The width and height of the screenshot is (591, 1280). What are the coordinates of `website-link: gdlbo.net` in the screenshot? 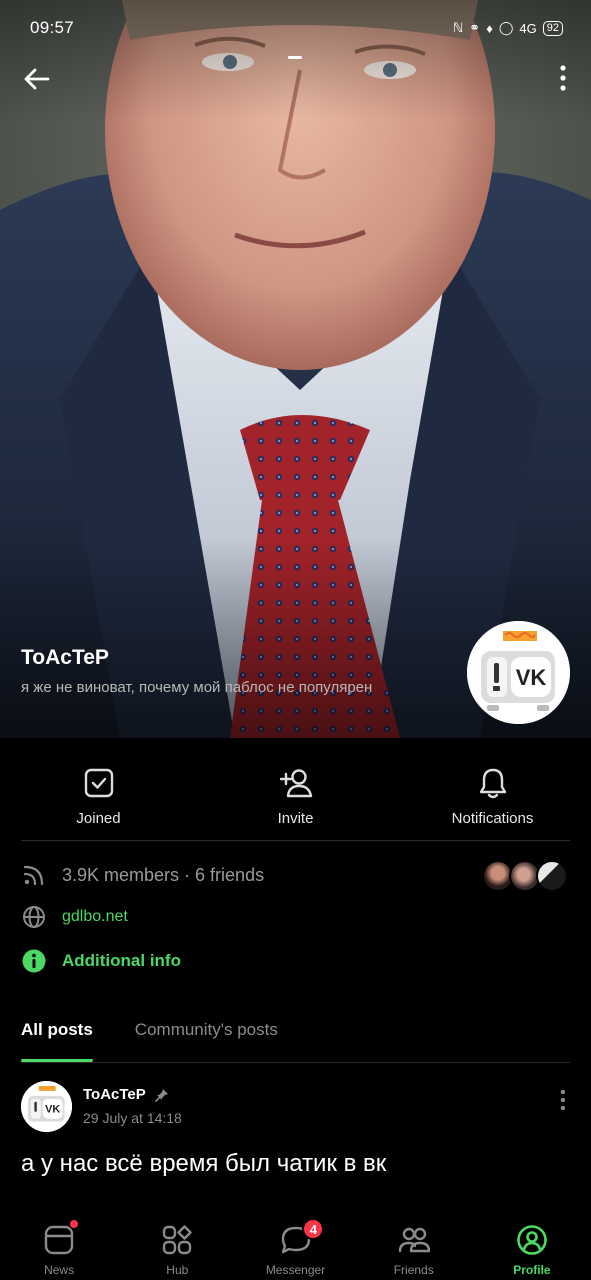 It's located at (95, 917).